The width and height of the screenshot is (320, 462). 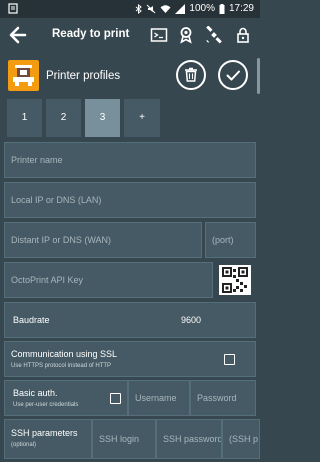 I want to click on basic-auth-row: Basic auth. Use per-user credentials, so click(x=66, y=398).